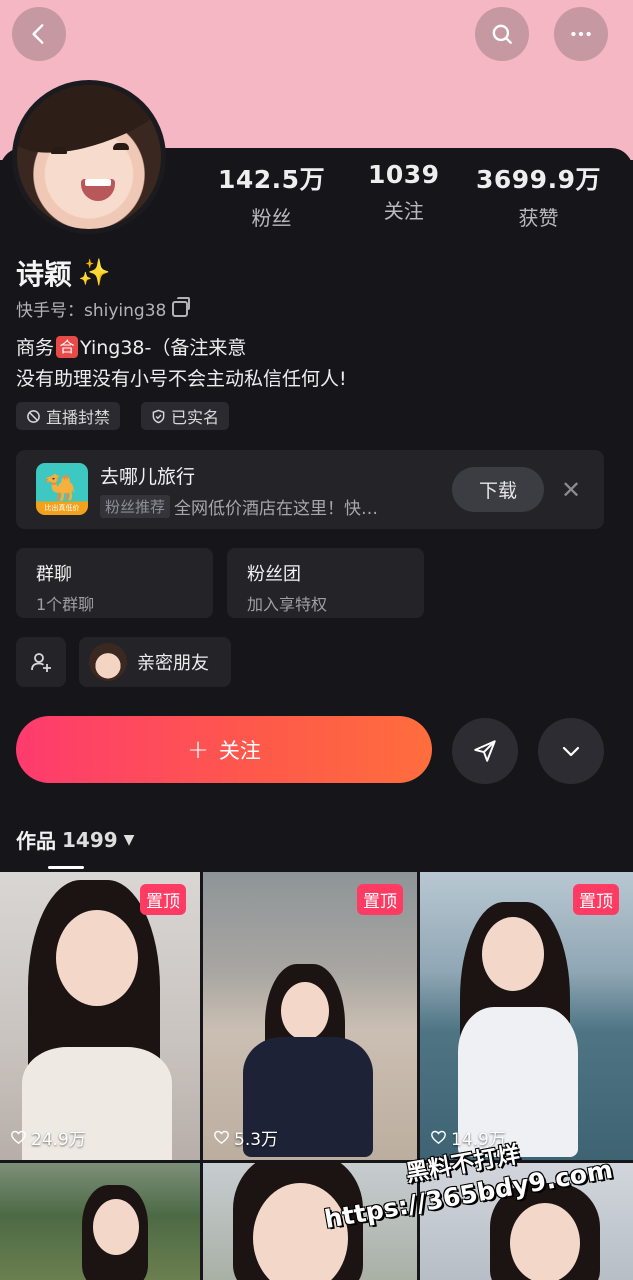  I want to click on stat-likes-value: 3699.9万, so click(538, 179).